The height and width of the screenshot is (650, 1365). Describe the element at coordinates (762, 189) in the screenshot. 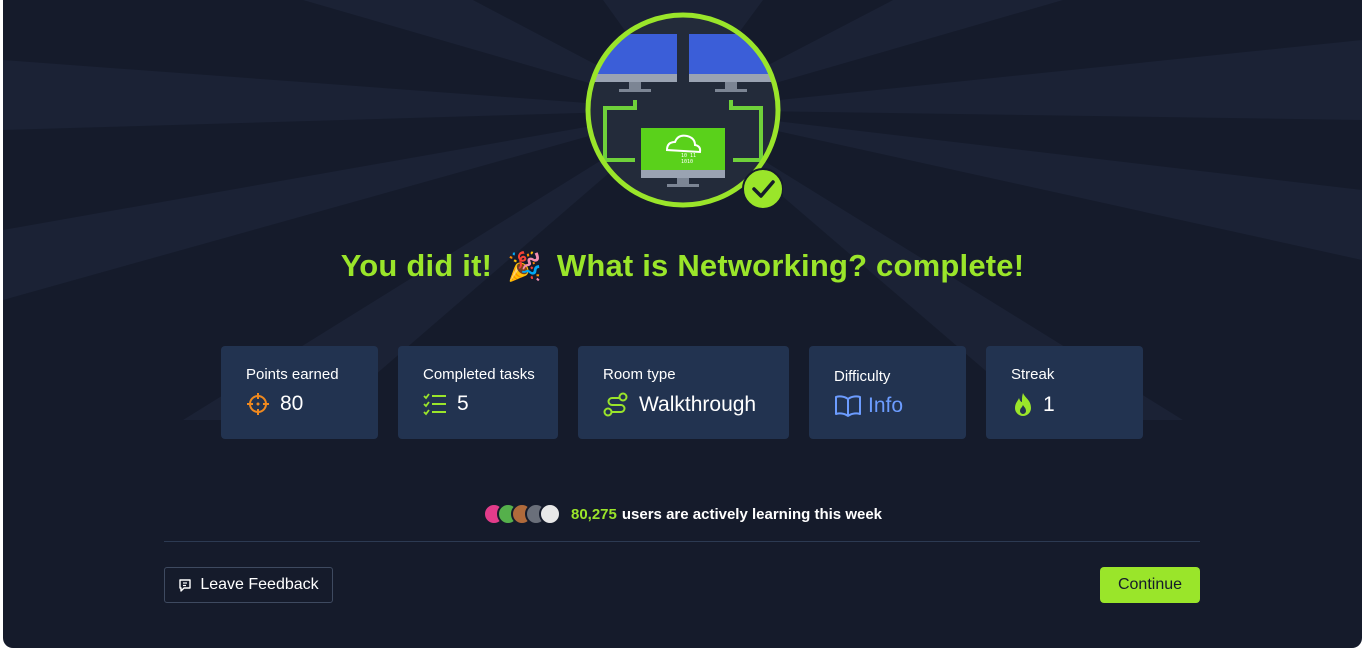

I see `checkmark-icon` at that location.